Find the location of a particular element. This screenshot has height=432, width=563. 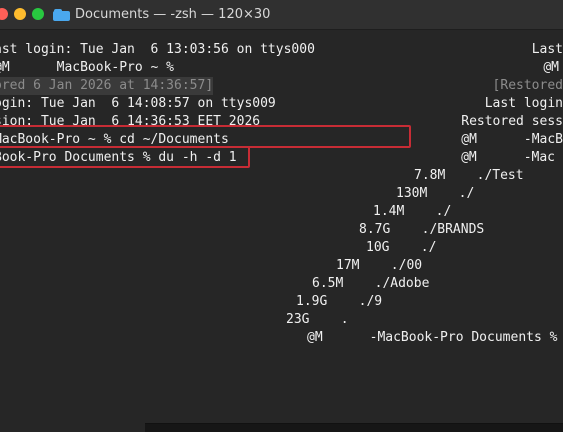

left-line-2: @M MacBook-Pro ~ % is located at coordinates (87, 67).